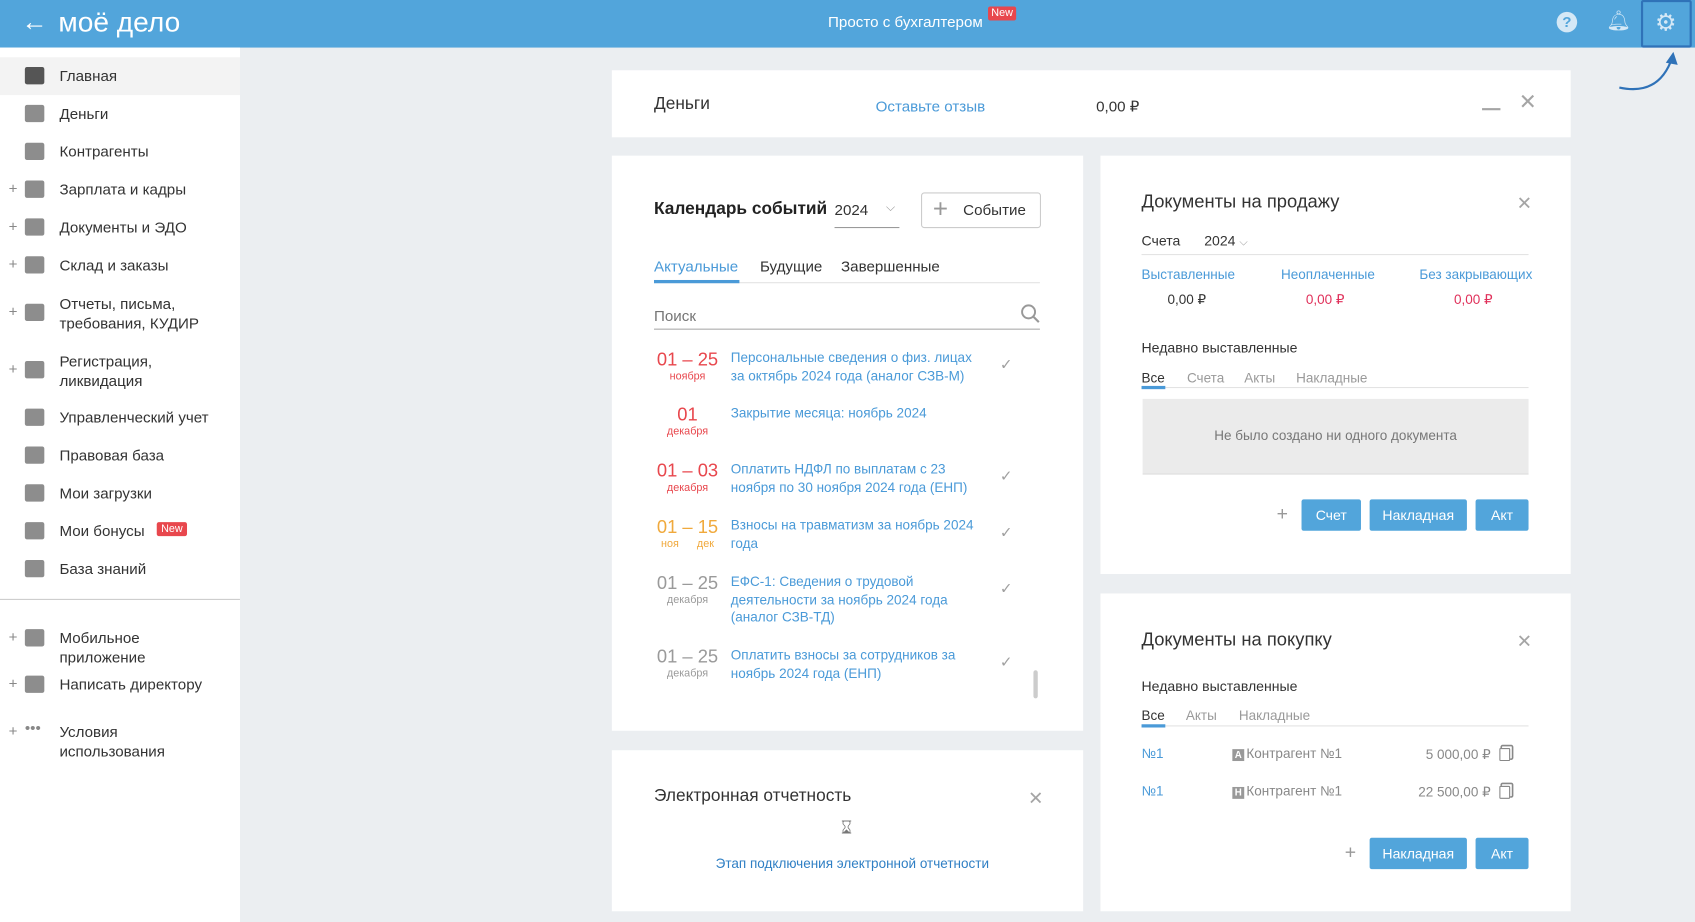  What do you see at coordinates (1331, 515) in the screenshot?
I see `create-invoice-button: Счет` at bounding box center [1331, 515].